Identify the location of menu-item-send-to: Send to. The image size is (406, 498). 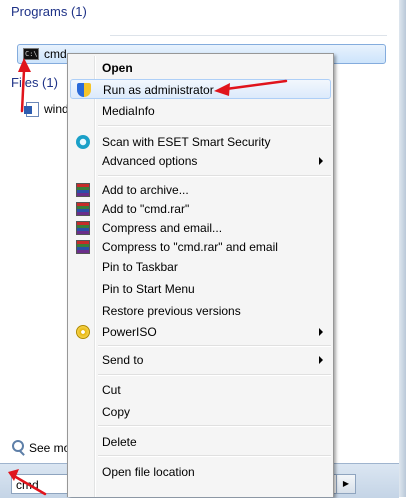
(200, 360).